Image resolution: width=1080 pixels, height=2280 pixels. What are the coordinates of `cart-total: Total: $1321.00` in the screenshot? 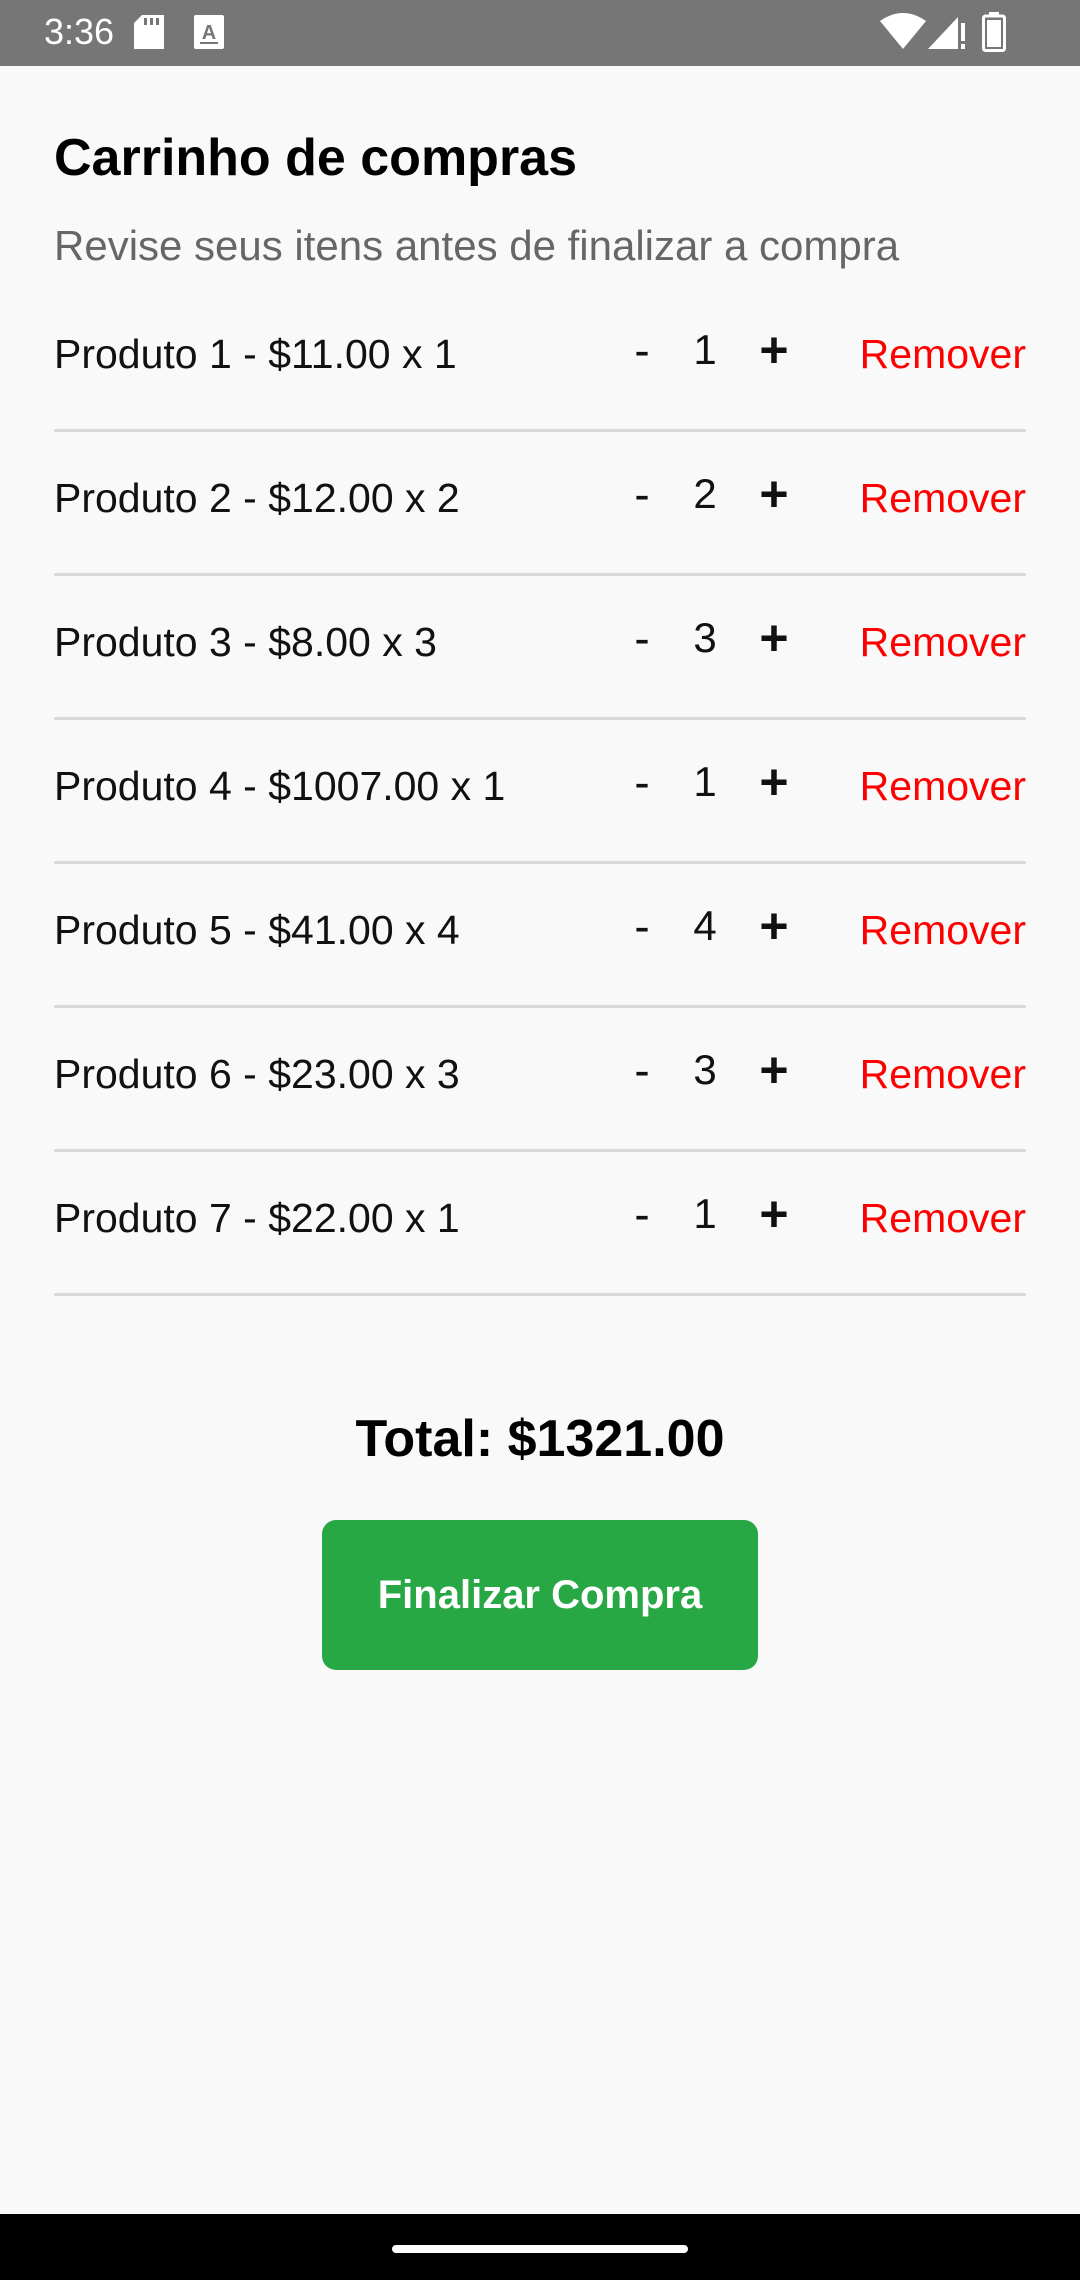 It's located at (540, 1439).